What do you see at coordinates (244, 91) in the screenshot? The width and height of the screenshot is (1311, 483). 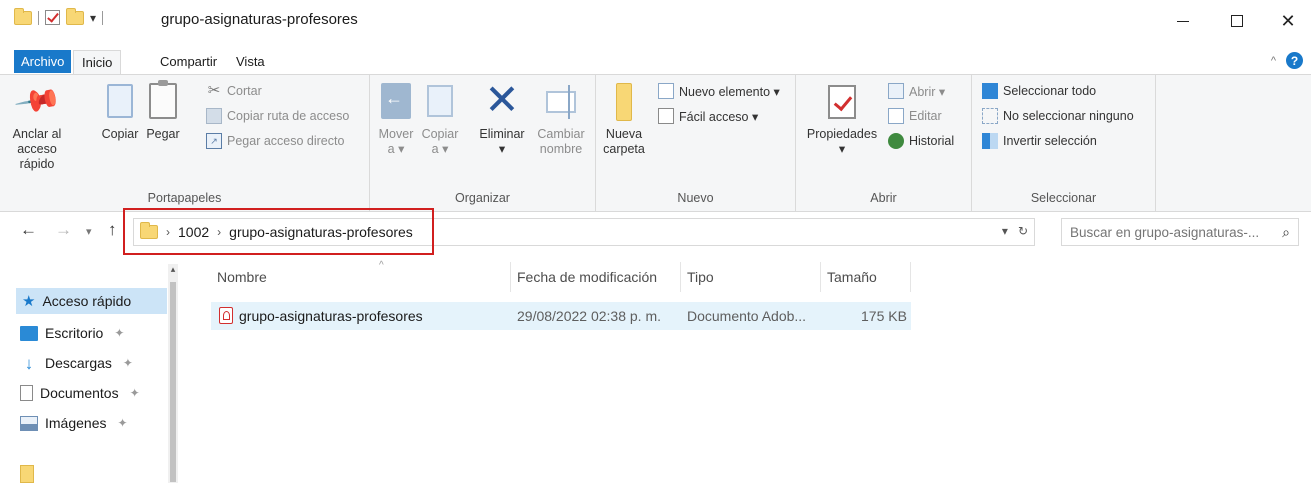 I see `cut-label: Cortar` at bounding box center [244, 91].